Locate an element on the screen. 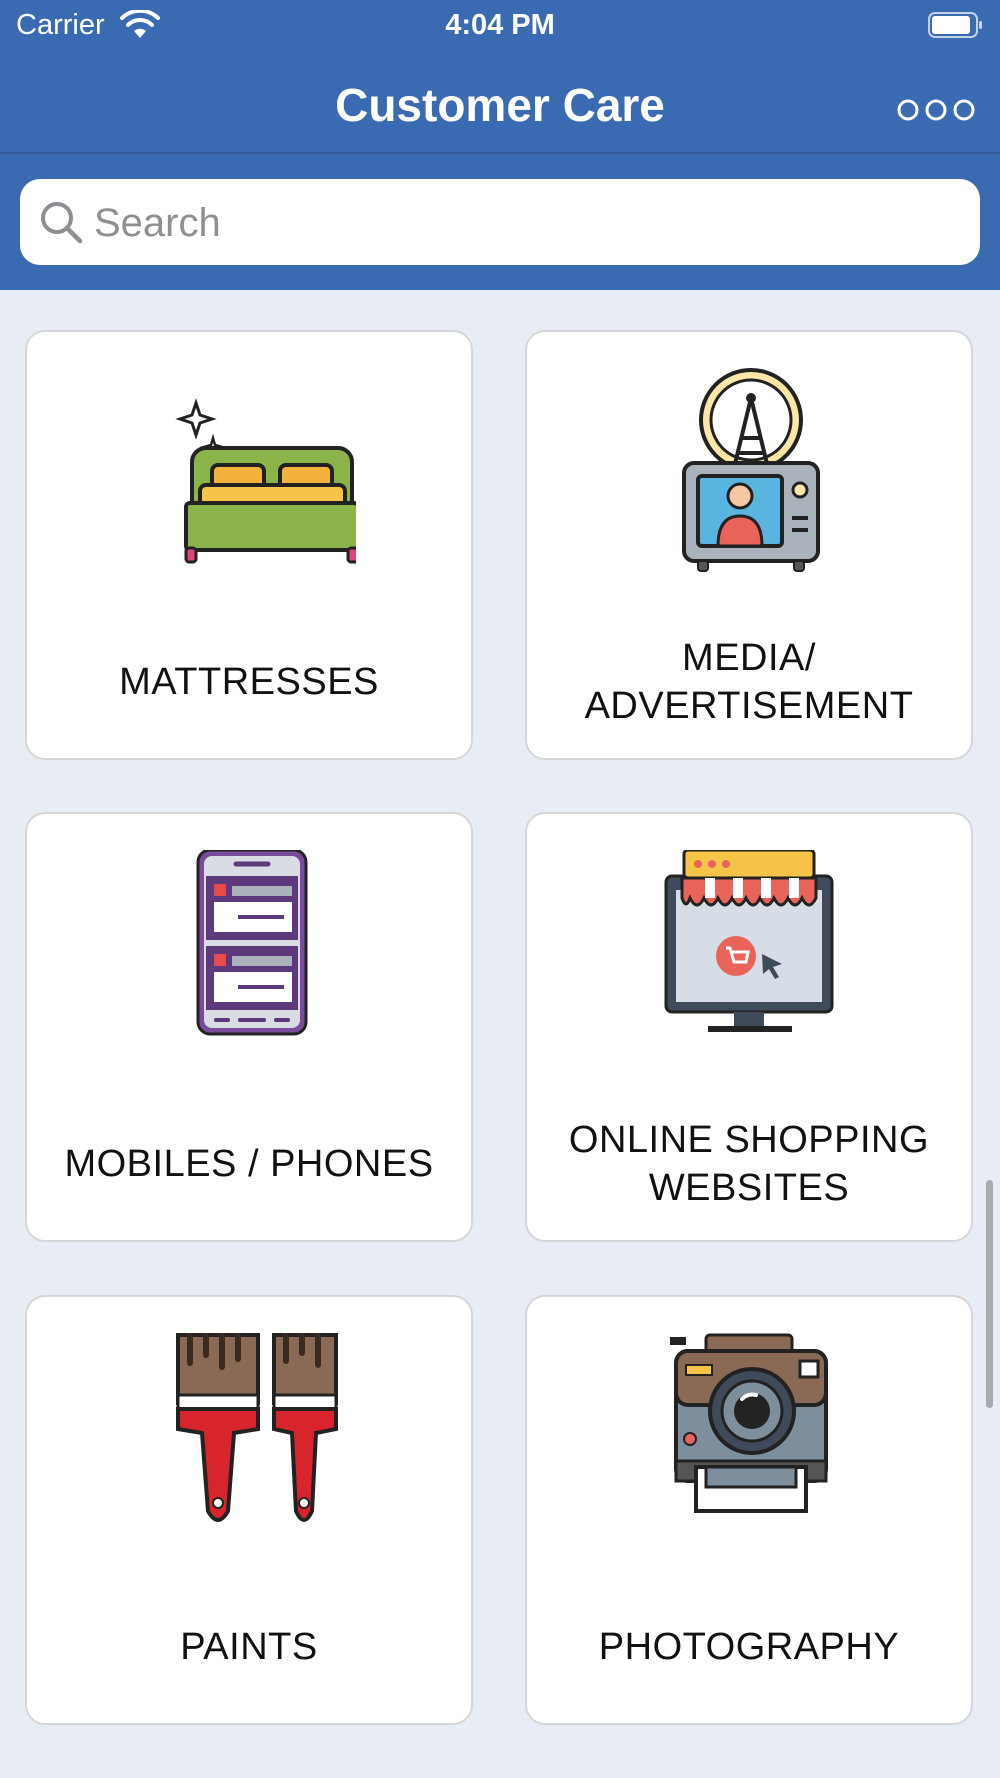 Image resolution: width=1000 pixels, height=1778 pixels. status-bar: Carrier 4:04 PM is located at coordinates (500, 25).